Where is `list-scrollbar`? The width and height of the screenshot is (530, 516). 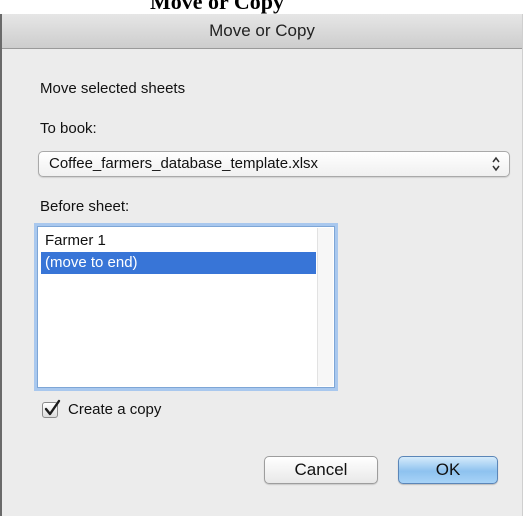
list-scrollbar is located at coordinates (325, 307).